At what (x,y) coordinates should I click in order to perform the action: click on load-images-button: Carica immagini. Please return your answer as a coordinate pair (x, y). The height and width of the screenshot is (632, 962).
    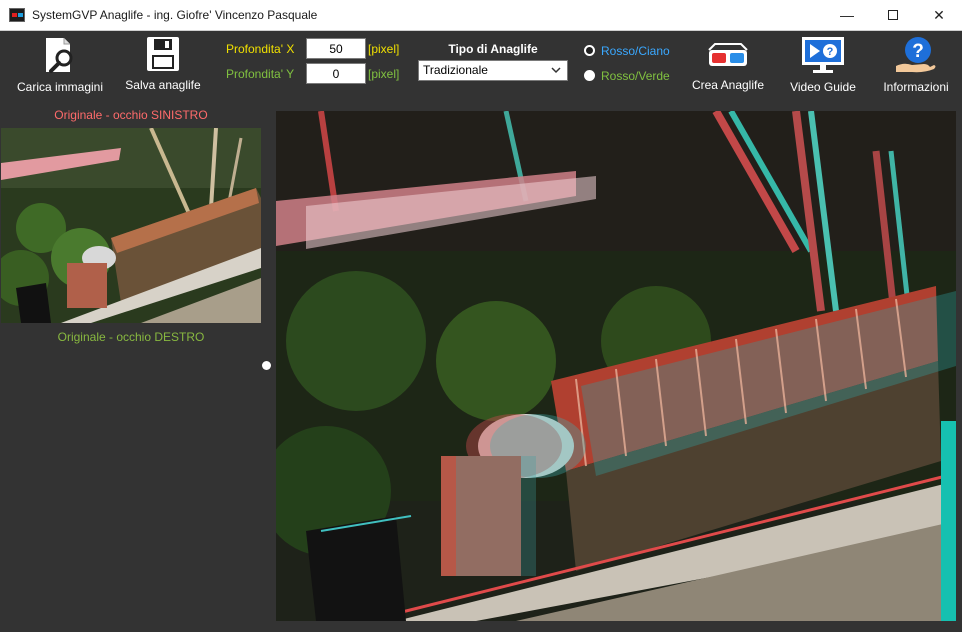
    Looking at the image, I should click on (60, 65).